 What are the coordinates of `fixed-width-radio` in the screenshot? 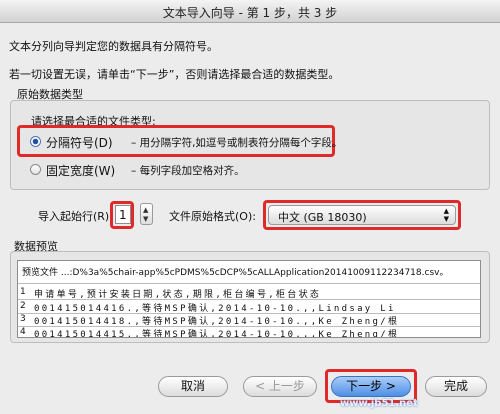 It's located at (35, 169).